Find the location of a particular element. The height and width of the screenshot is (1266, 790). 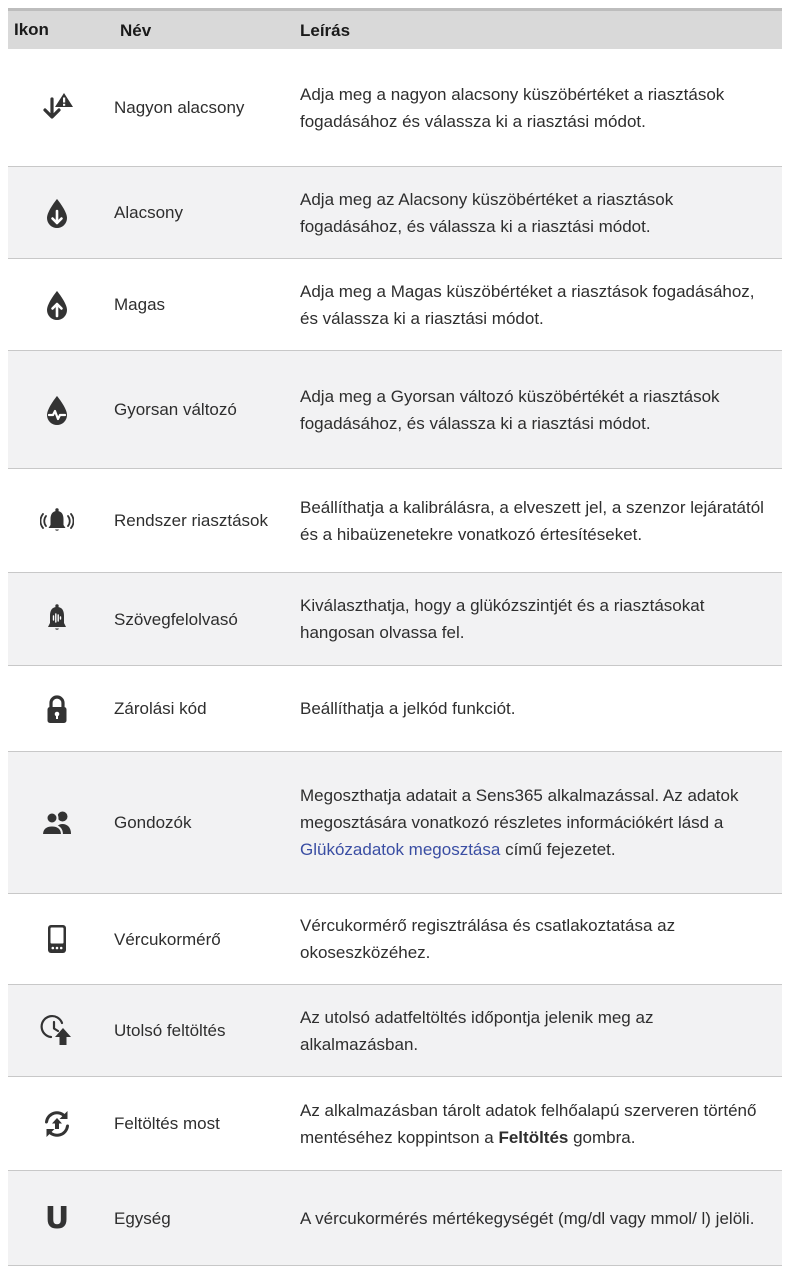

row-name: Utolsó feltöltés is located at coordinates (170, 1030).